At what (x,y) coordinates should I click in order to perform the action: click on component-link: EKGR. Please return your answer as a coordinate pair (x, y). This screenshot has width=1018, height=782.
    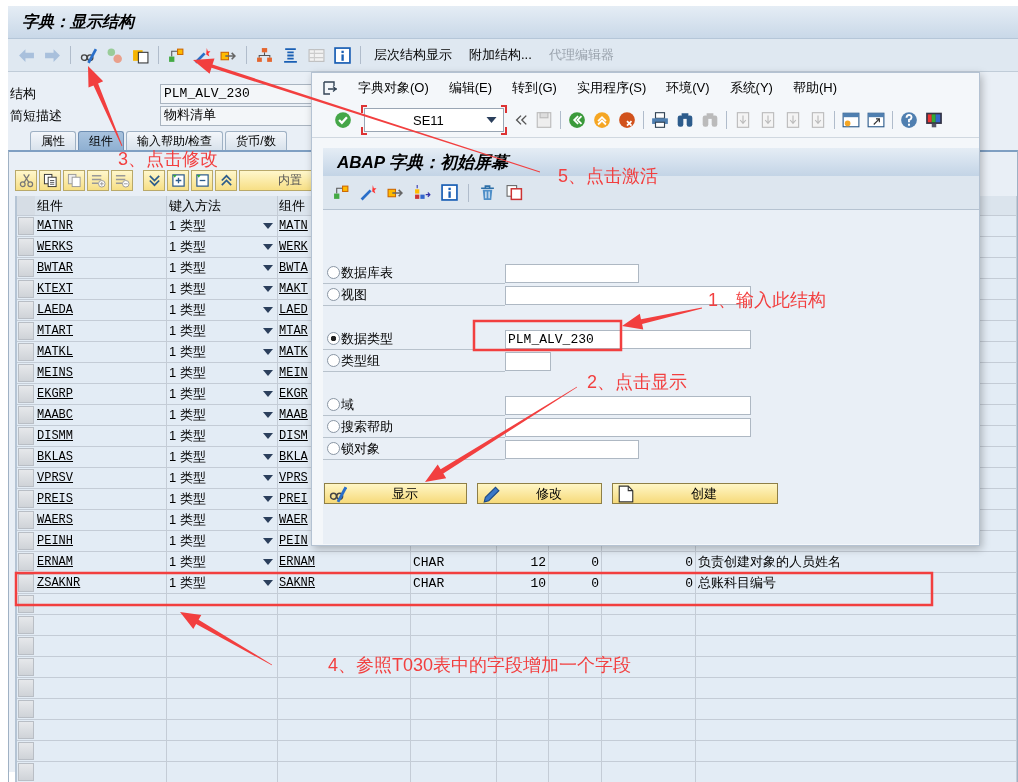
    Looking at the image, I should click on (293, 394).